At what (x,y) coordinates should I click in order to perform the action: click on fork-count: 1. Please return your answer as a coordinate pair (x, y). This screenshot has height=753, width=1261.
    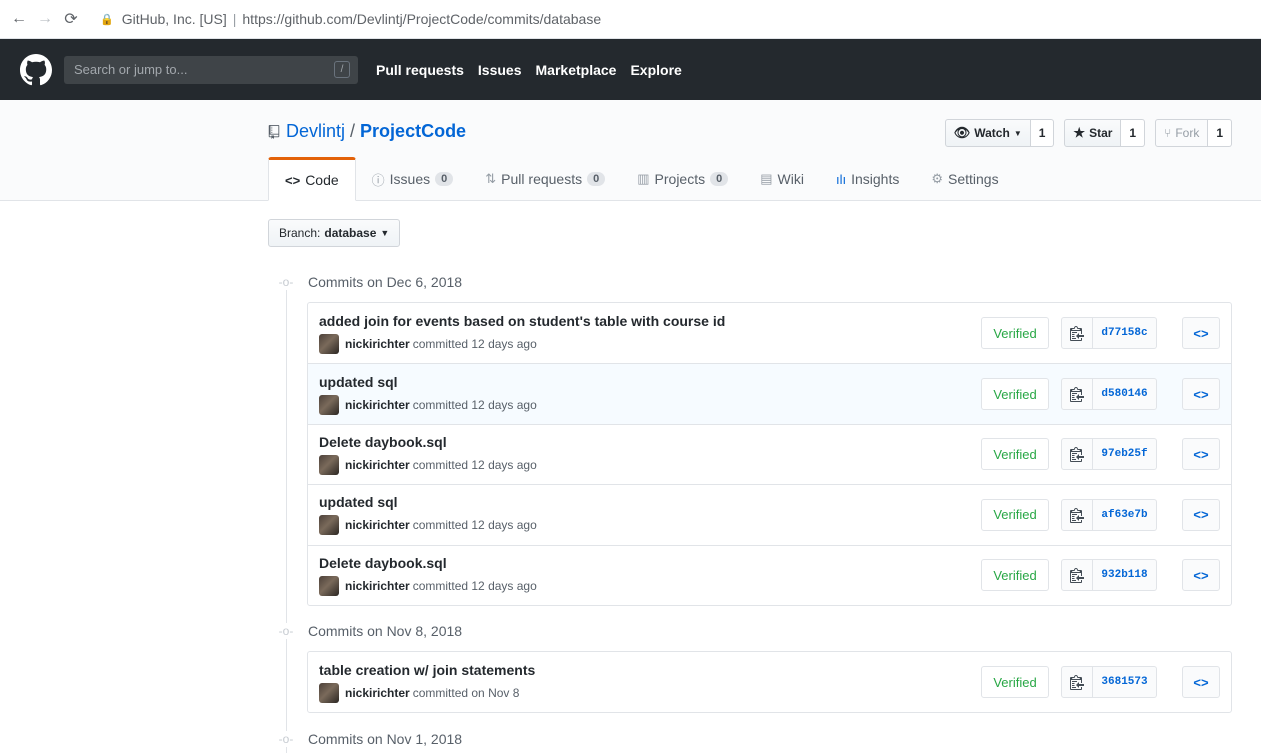
    Looking at the image, I should click on (1220, 133).